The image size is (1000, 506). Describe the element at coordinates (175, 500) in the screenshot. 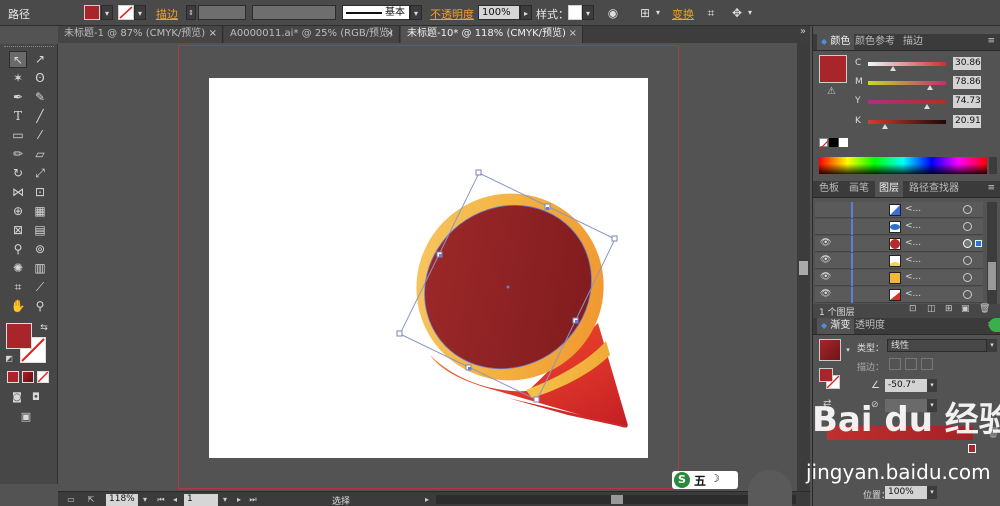

I see `prev-artboard-icon: ◂` at that location.